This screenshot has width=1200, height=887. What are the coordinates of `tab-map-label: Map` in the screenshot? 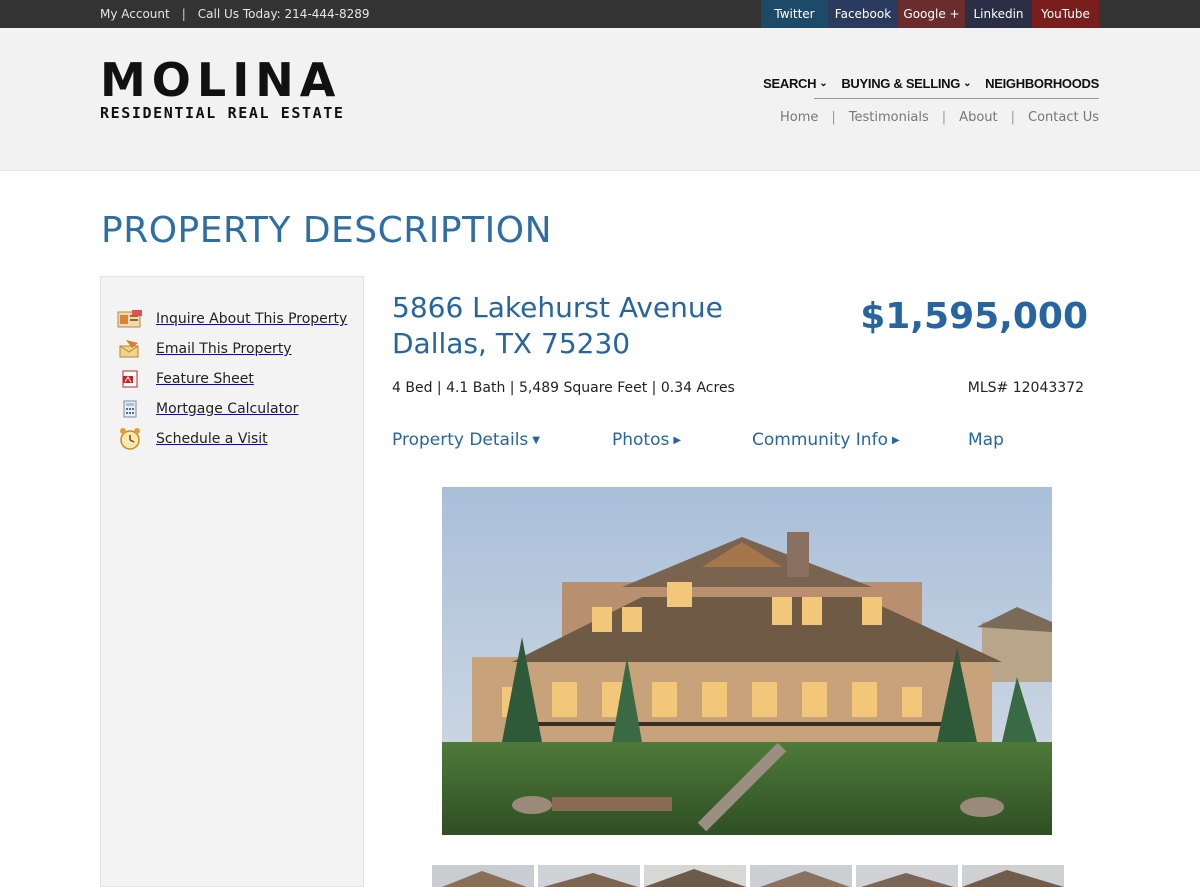 It's located at (986, 440).